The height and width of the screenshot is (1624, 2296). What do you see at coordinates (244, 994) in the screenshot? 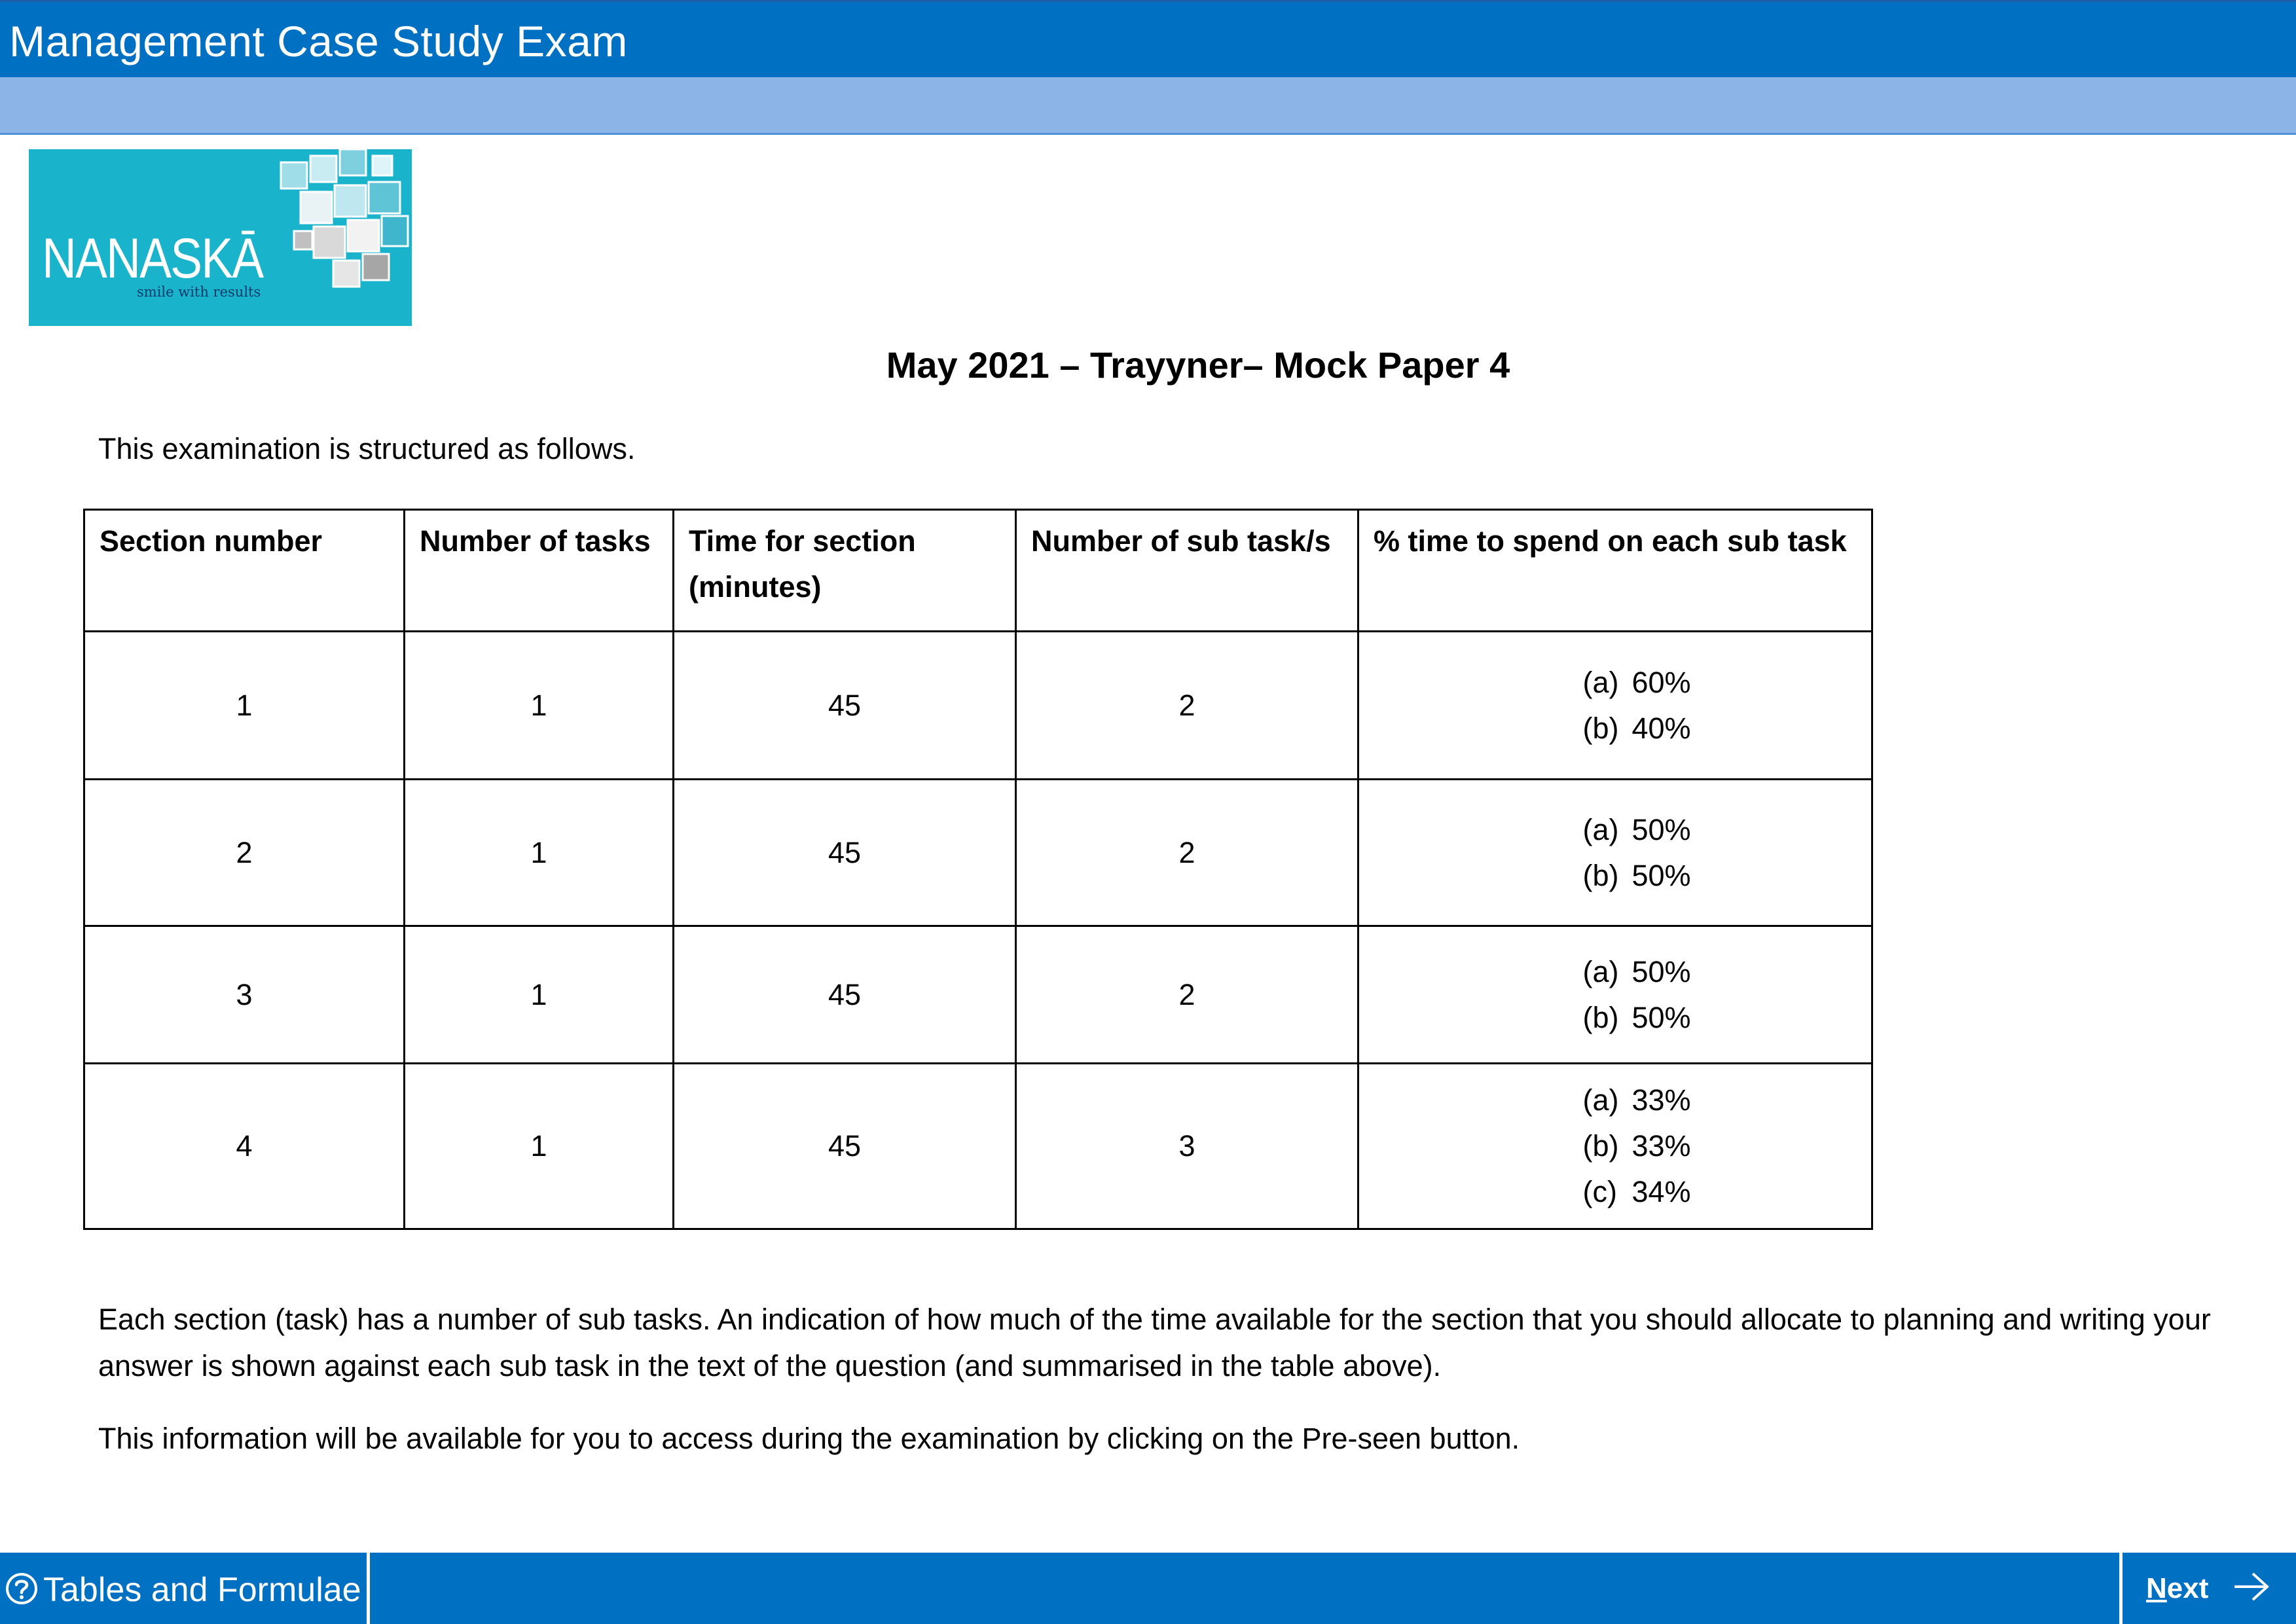
I see `cell-section: 3` at bounding box center [244, 994].